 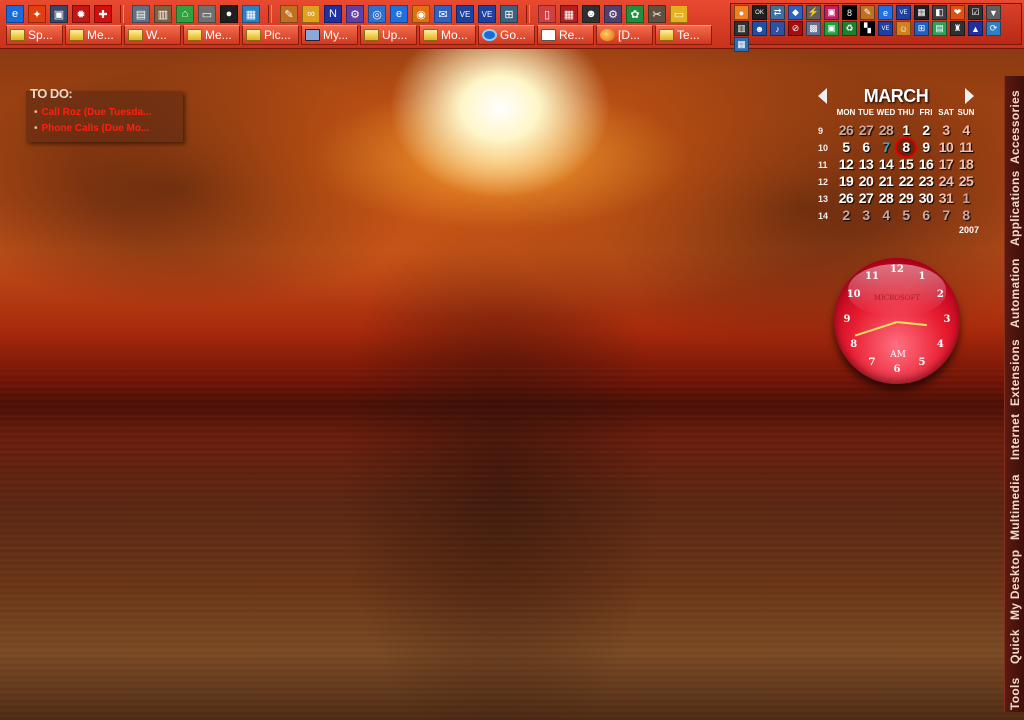 I want to click on chart-icon: ▤, so click(x=939, y=28).